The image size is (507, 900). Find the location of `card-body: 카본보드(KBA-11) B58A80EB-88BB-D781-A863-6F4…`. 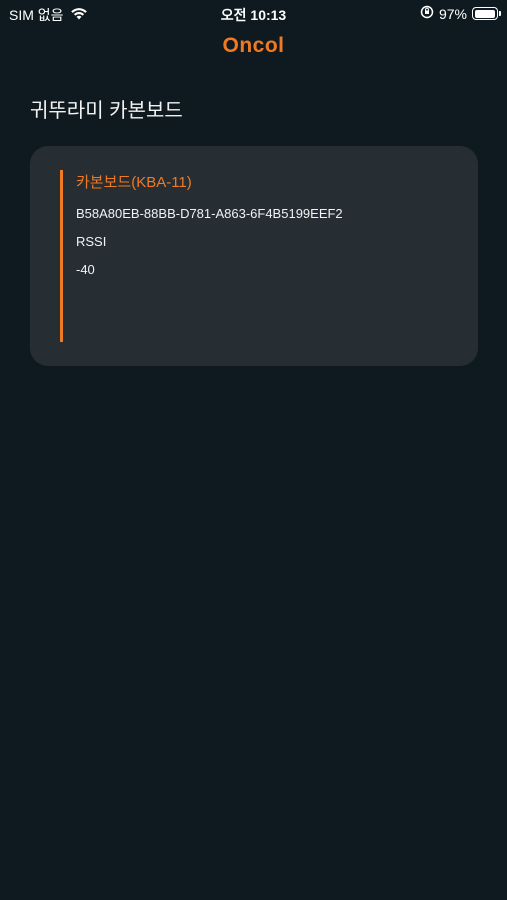

card-body: 카본보드(KBA-11) B58A80EB-88BB-D781-A863-6F4… is located at coordinates (269, 226).